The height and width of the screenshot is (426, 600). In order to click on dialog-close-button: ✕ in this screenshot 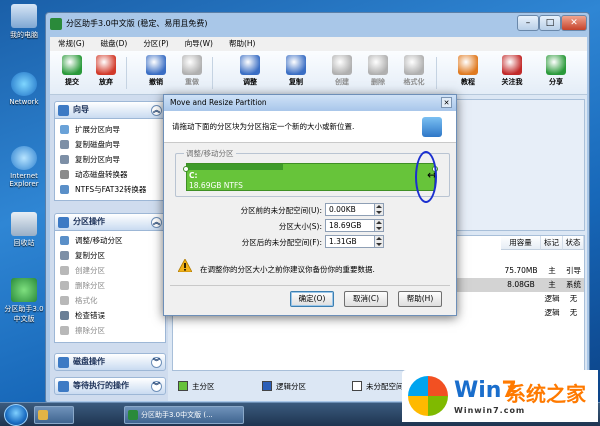, I will do `click(446, 102)`.